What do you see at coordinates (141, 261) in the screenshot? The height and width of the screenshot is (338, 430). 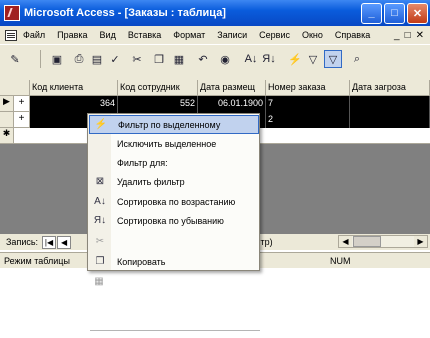 I see `menu-item-label: Копировать` at bounding box center [141, 261].